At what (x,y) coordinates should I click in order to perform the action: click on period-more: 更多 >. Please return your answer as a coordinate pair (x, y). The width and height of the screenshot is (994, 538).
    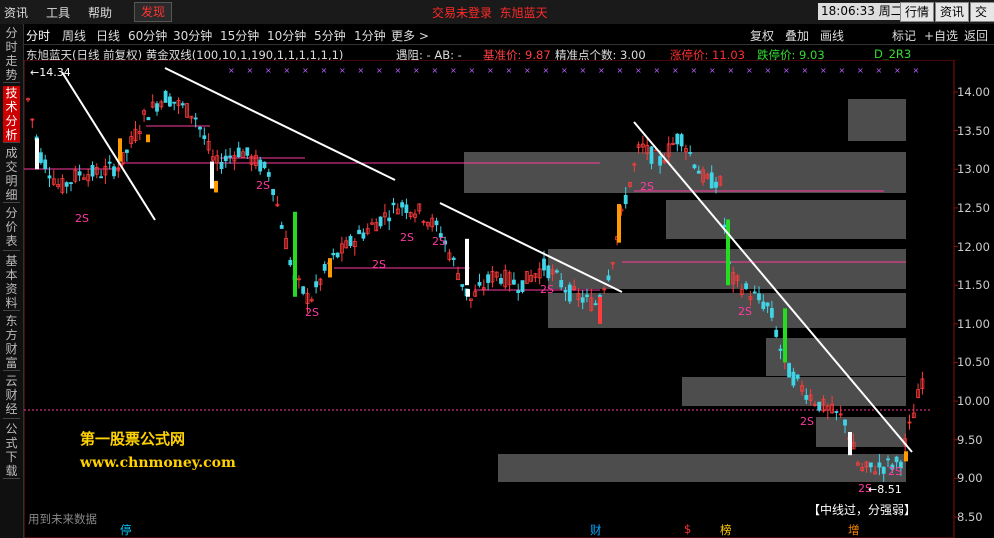
    Looking at the image, I should click on (410, 35).